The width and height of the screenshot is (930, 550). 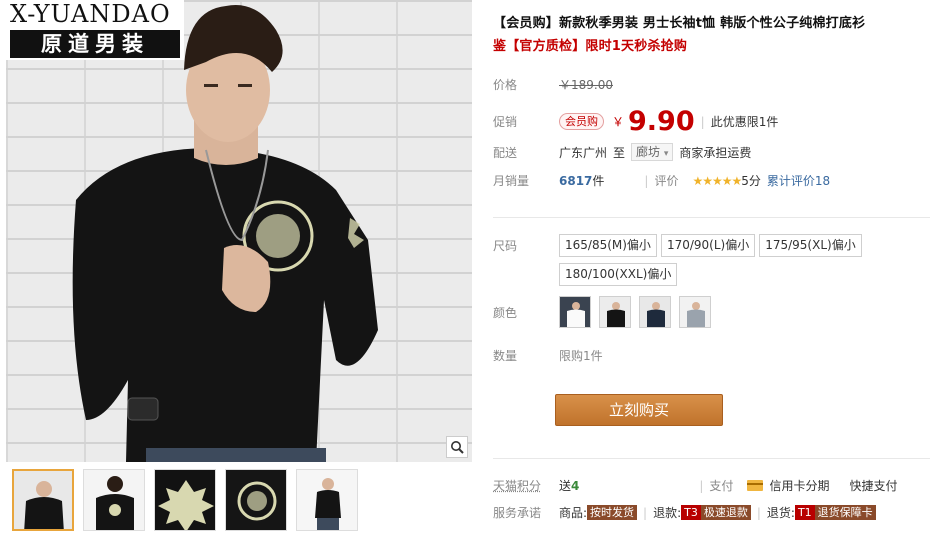 I want to click on thumbnail-strip, so click(x=239, y=505).